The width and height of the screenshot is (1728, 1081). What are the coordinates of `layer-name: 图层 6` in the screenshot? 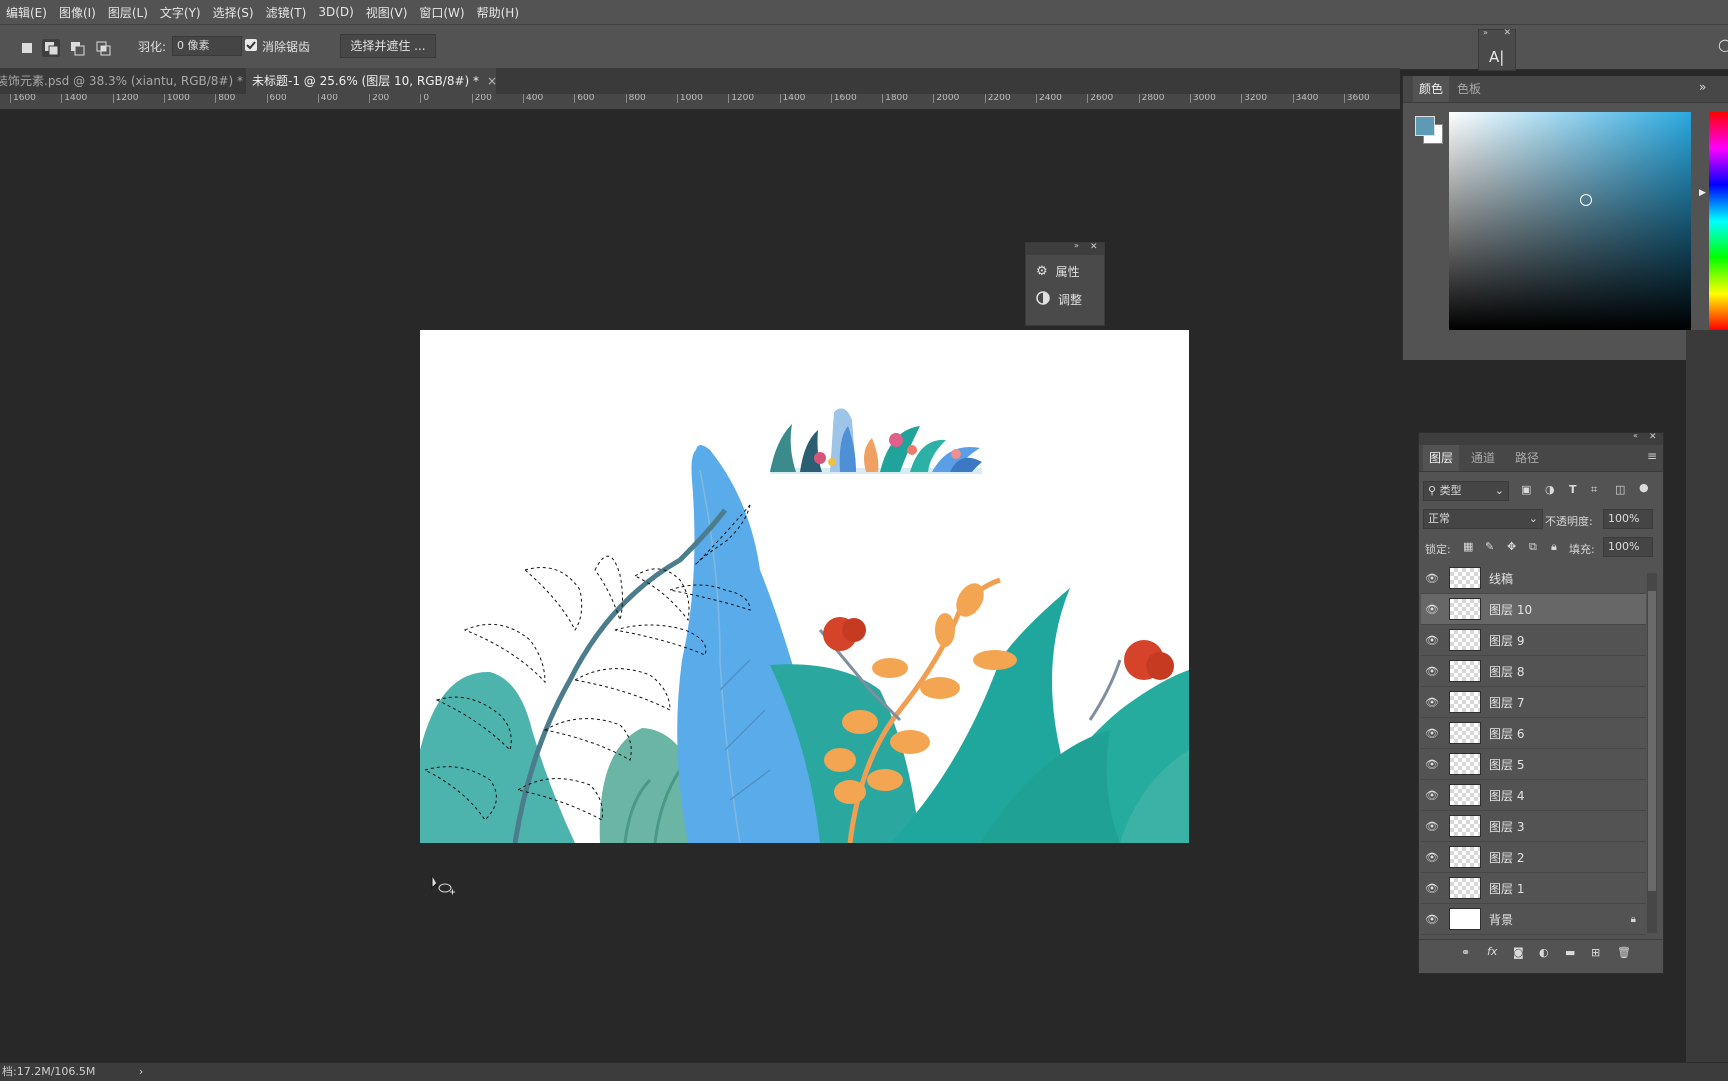 It's located at (1506, 733).